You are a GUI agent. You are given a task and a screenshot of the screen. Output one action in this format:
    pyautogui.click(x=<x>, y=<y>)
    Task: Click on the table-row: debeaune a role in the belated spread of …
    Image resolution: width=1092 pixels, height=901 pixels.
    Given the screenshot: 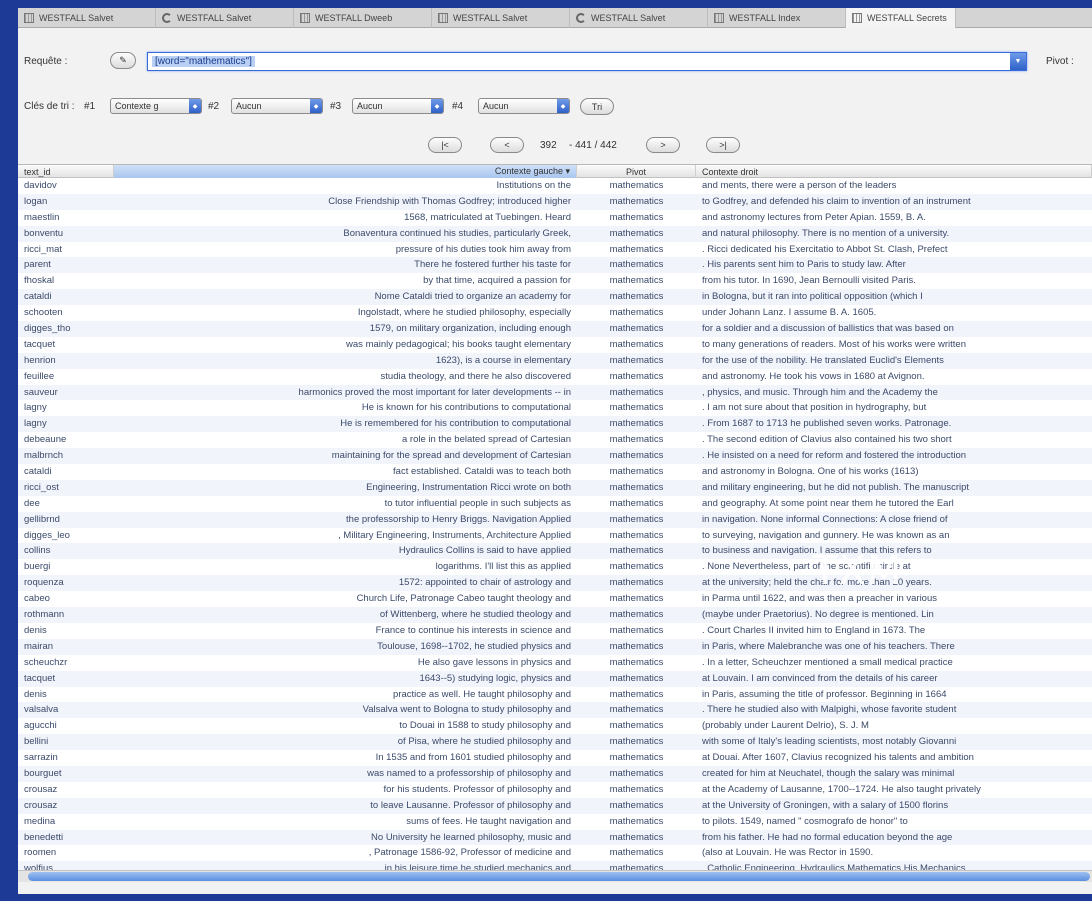 What is the action you would take?
    pyautogui.click(x=555, y=440)
    